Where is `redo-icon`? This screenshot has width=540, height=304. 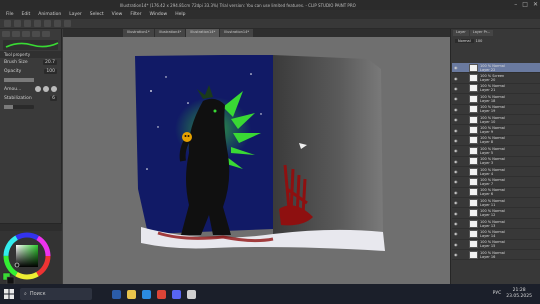
redo-icon is located at coordinates (47, 23).